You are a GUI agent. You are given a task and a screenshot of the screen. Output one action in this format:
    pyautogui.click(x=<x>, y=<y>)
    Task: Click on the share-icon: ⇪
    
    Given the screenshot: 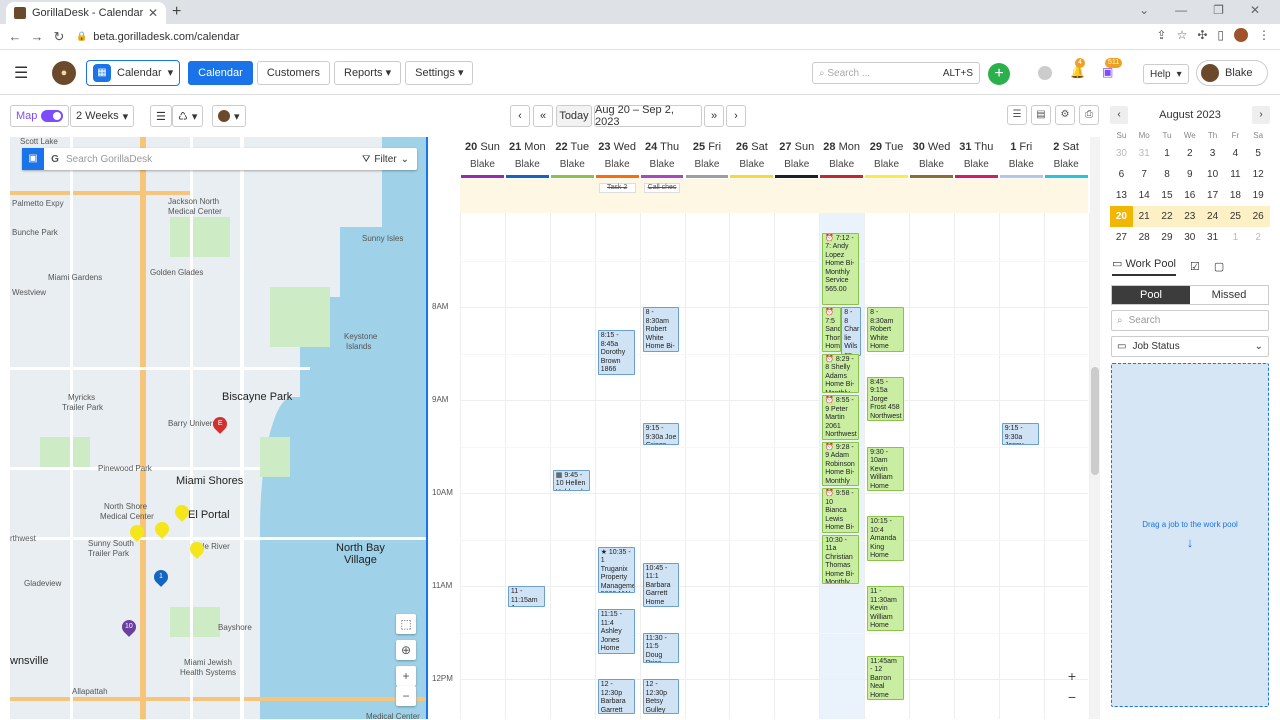 What is the action you would take?
    pyautogui.click(x=1162, y=35)
    